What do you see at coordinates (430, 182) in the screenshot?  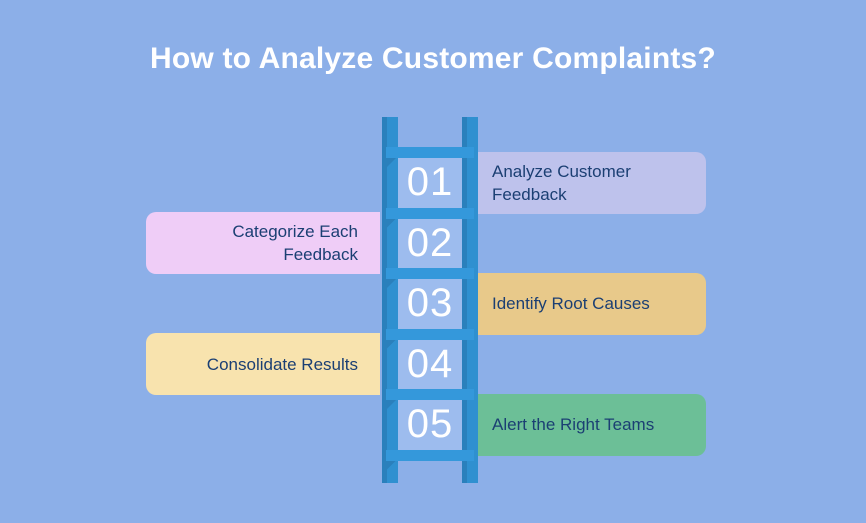 I see `step-number-01: 01` at bounding box center [430, 182].